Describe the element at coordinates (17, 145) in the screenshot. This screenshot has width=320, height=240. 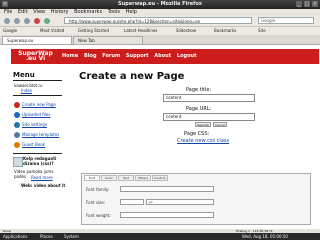
I see `guestbook-icon` at that location.